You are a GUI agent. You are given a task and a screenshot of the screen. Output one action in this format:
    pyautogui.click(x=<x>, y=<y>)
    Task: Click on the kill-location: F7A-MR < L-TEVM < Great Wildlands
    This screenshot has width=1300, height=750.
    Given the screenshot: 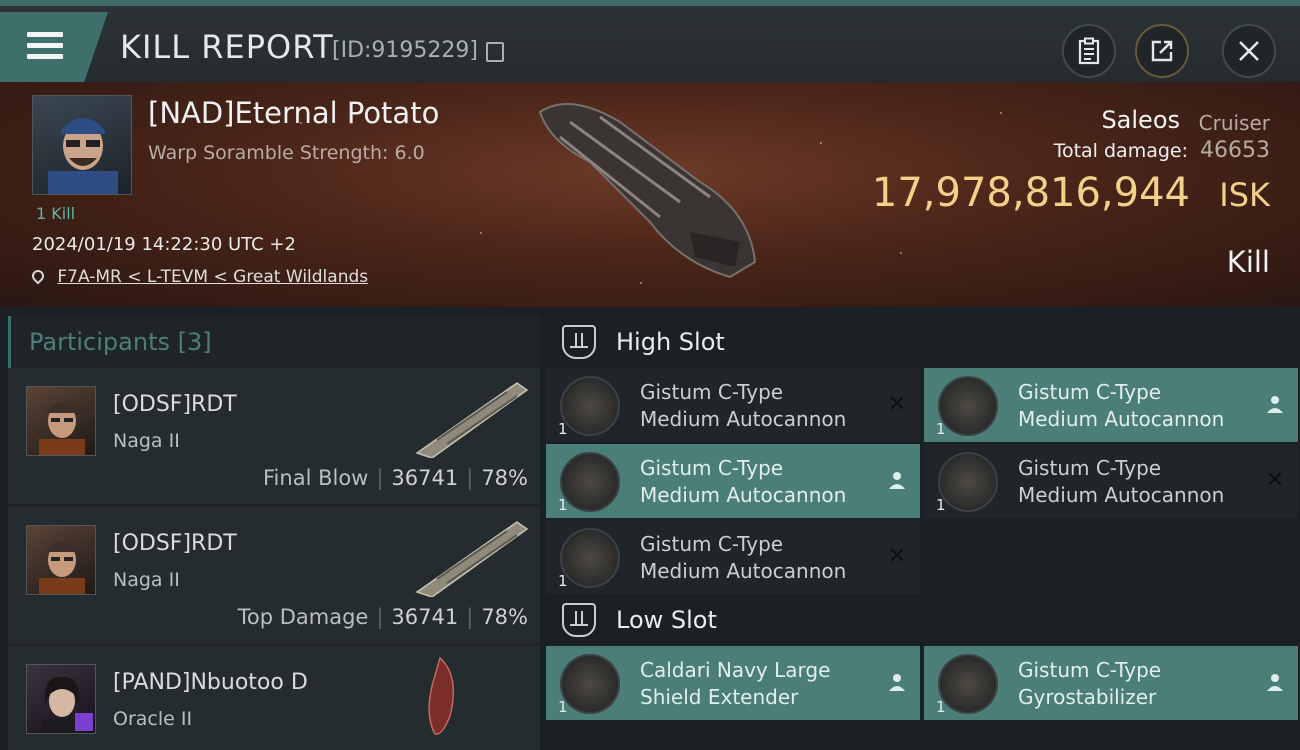 What is the action you would take?
    pyautogui.click(x=198, y=277)
    